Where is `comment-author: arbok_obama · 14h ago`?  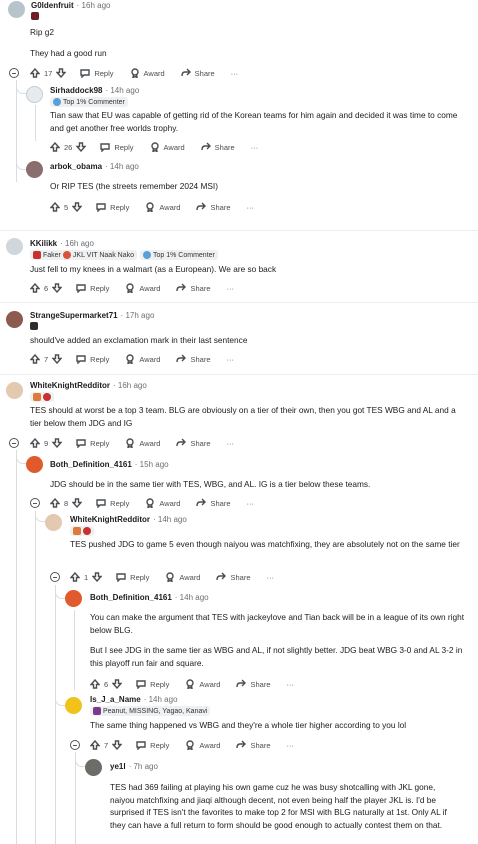
comment-author: arbok_obama · 14h ago is located at coordinates (94, 166).